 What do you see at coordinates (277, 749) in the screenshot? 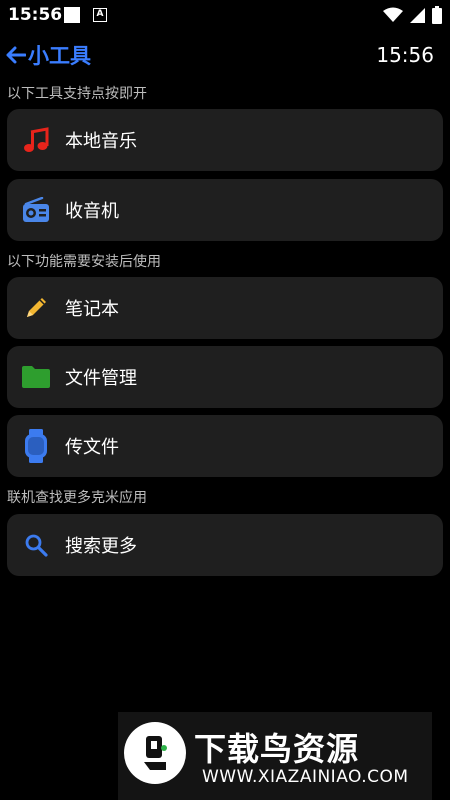
I see `watermark-name: 下载鸟资源` at bounding box center [277, 749].